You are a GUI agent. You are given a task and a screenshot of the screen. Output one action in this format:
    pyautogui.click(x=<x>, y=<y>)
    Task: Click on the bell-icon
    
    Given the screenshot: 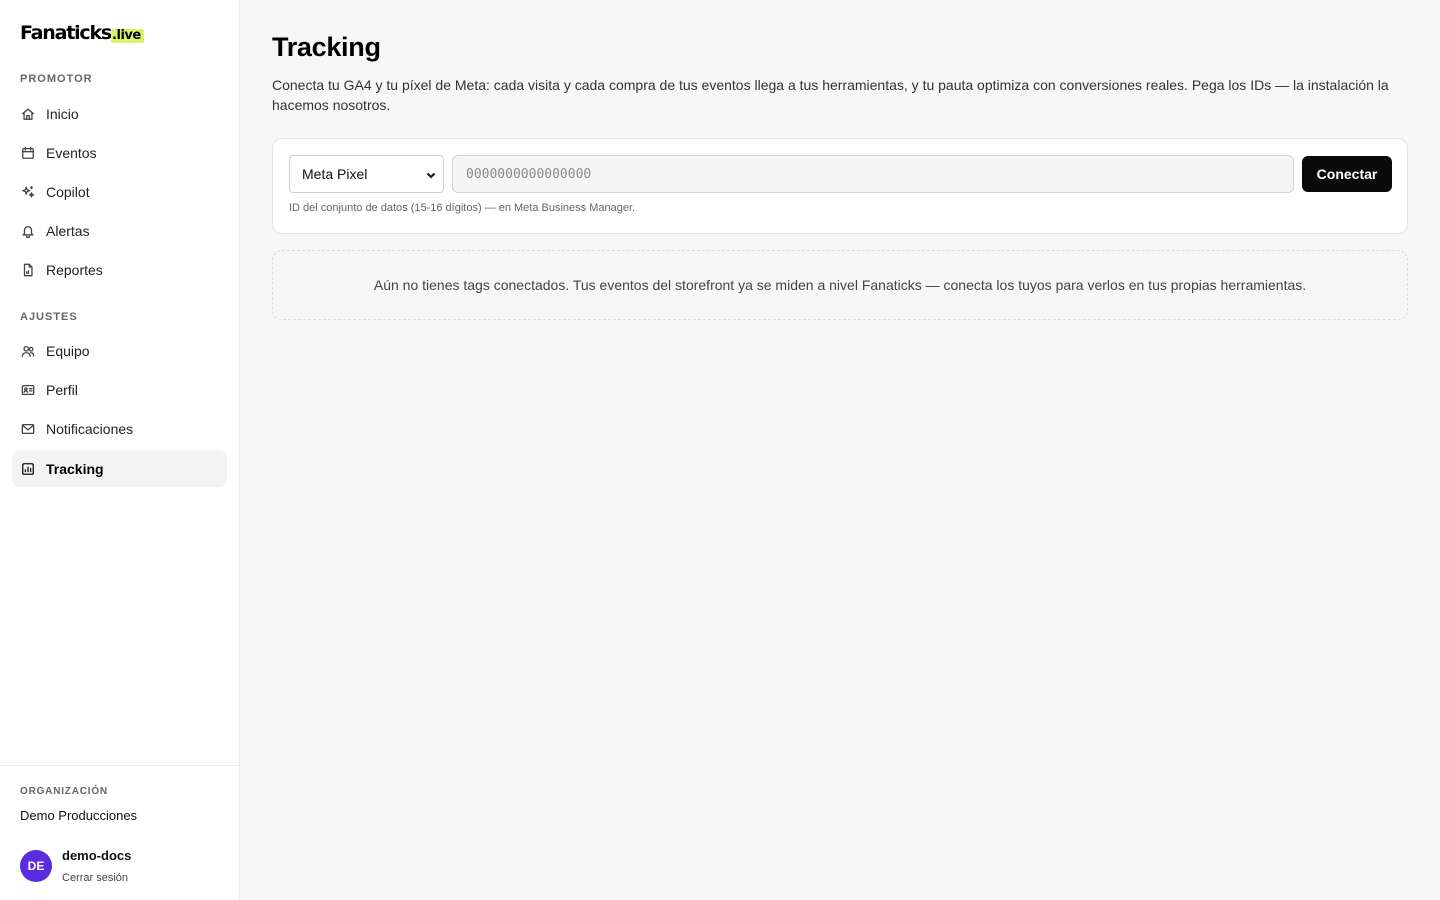 What is the action you would take?
    pyautogui.click(x=28, y=231)
    